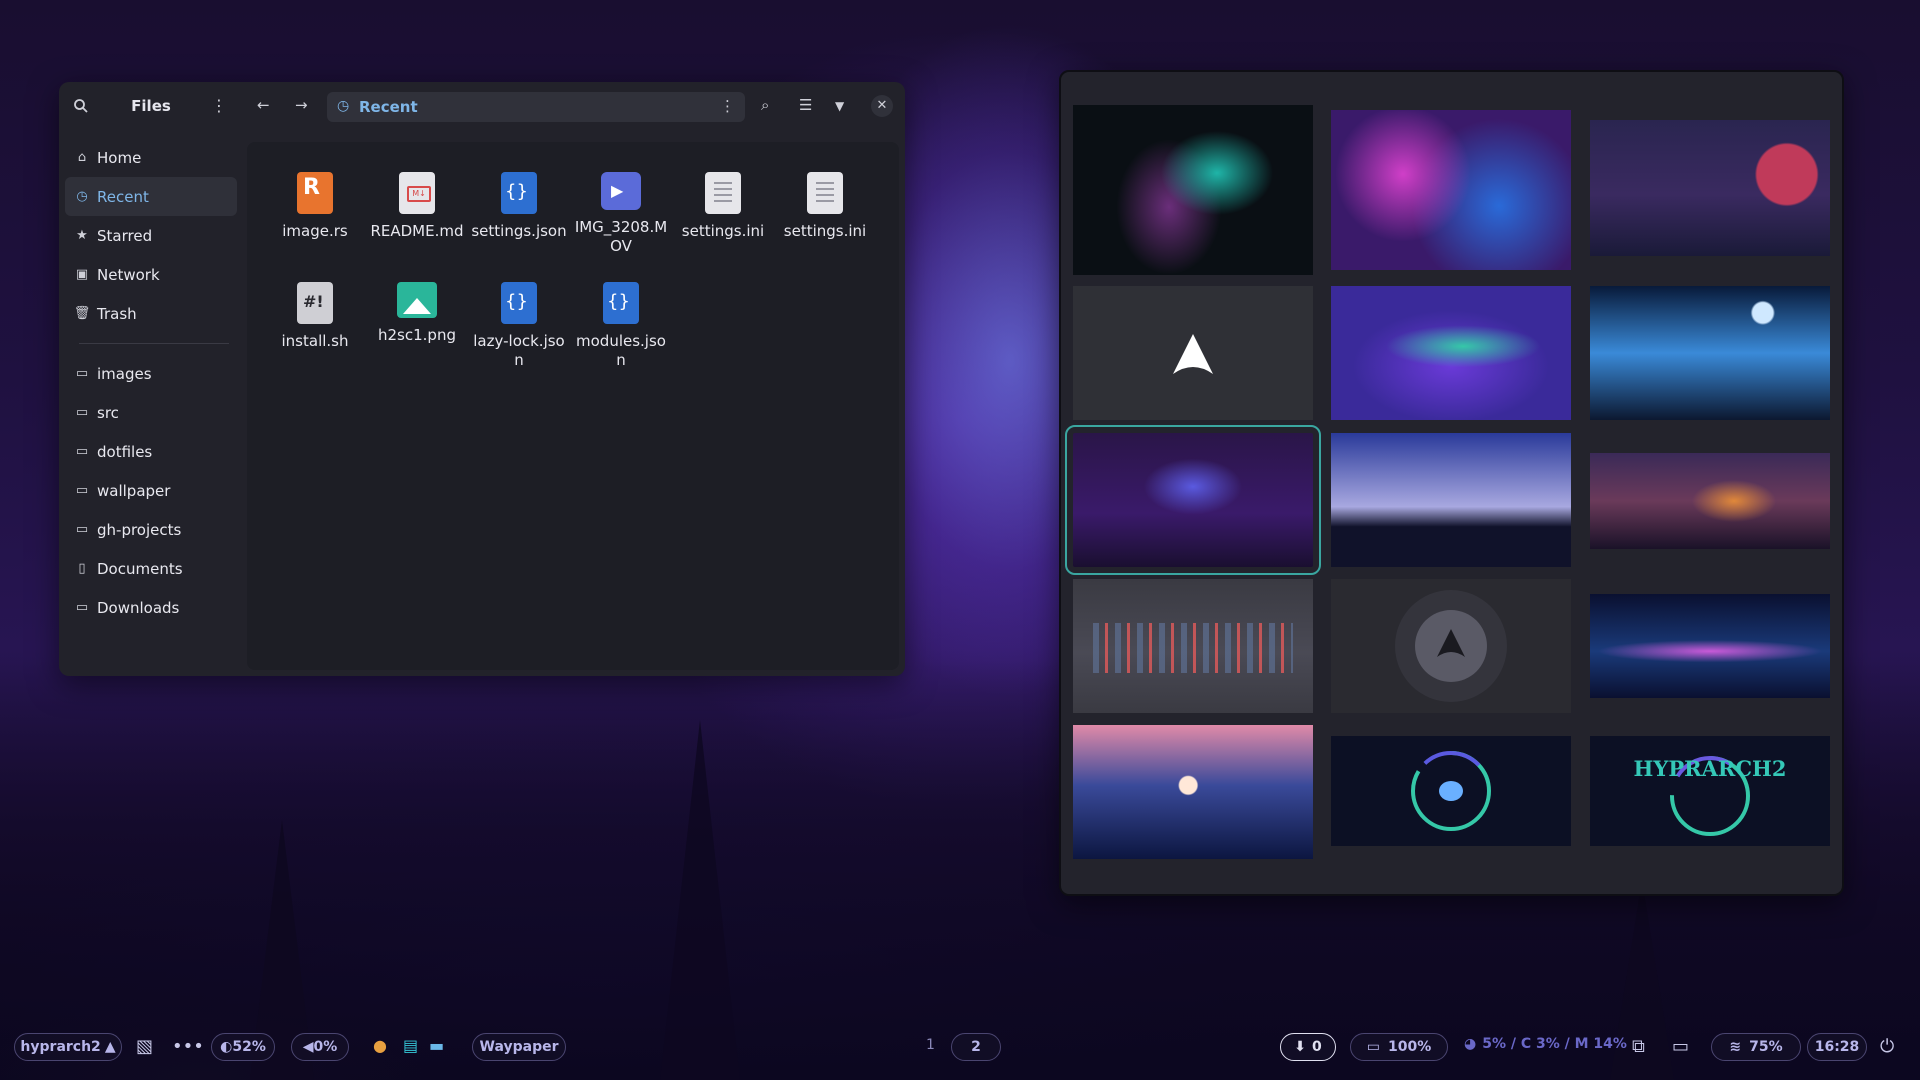 This screenshot has width=1920, height=1080. I want to click on ghost-logo-icon, so click(1451, 791).